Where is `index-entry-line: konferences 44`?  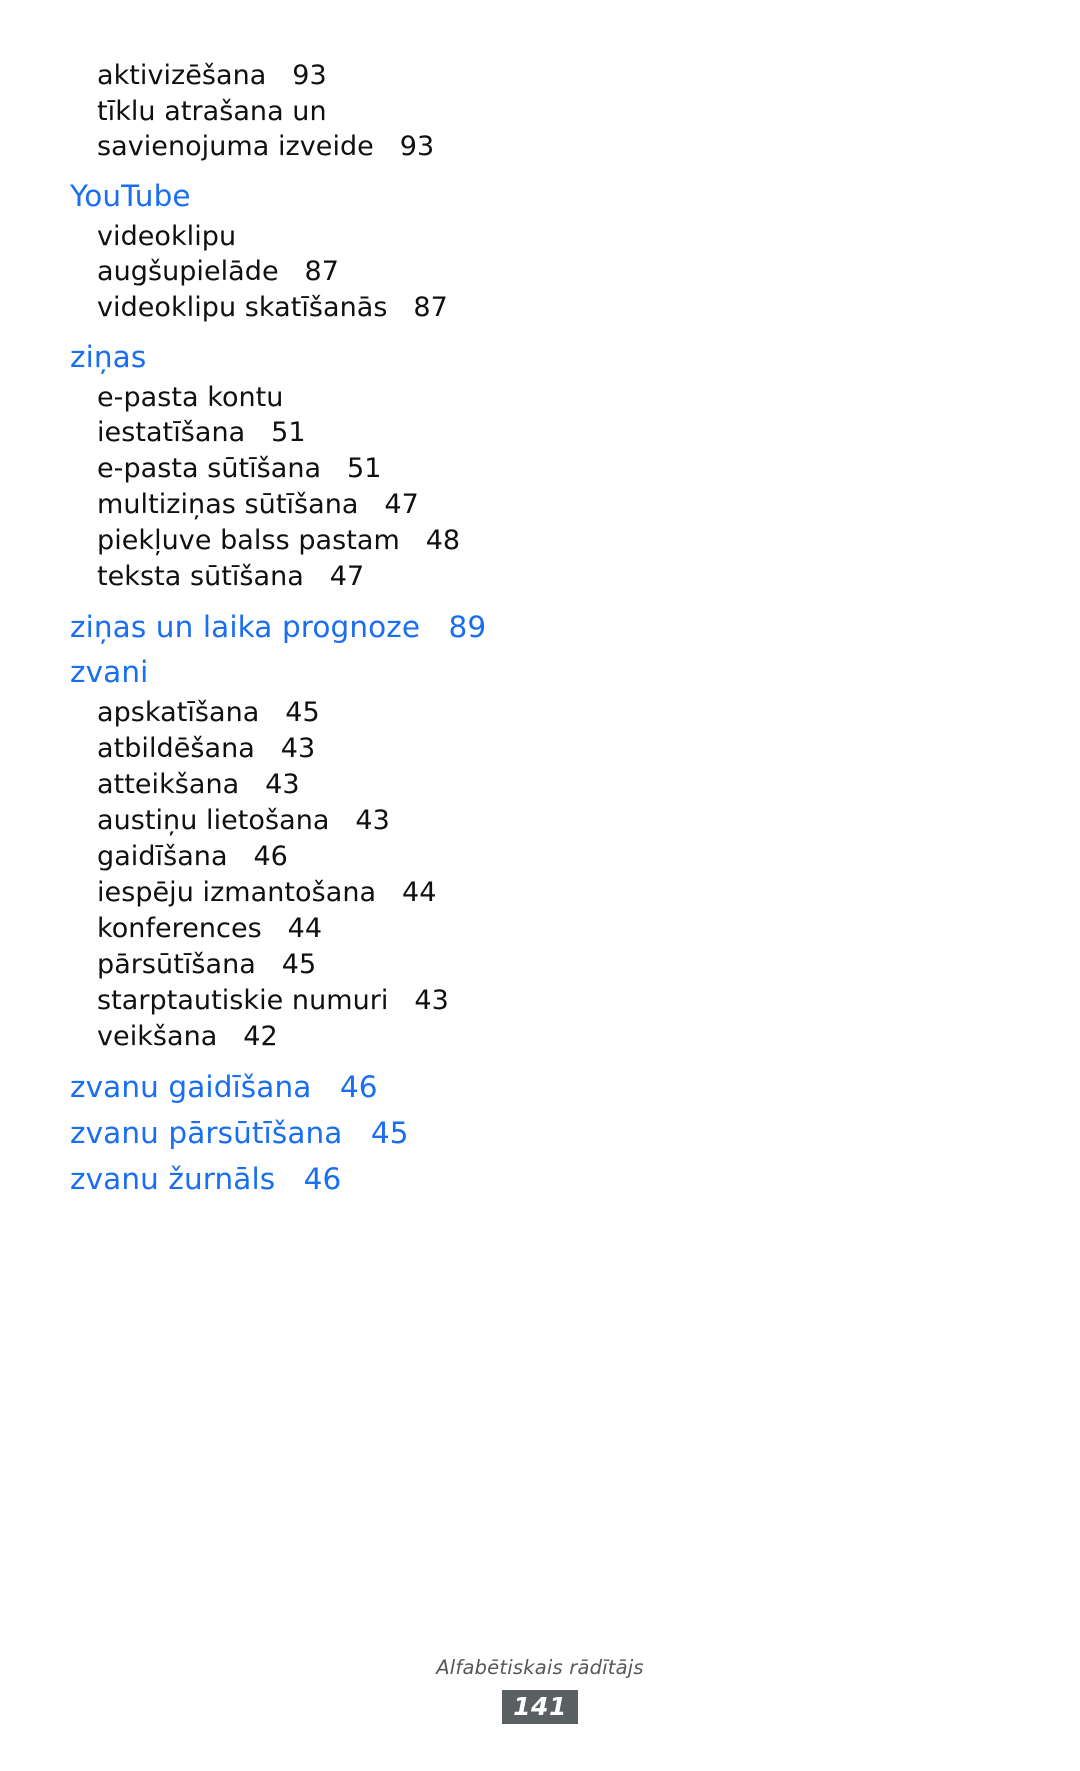
index-entry-line: konferences 44 is located at coordinates (210, 928).